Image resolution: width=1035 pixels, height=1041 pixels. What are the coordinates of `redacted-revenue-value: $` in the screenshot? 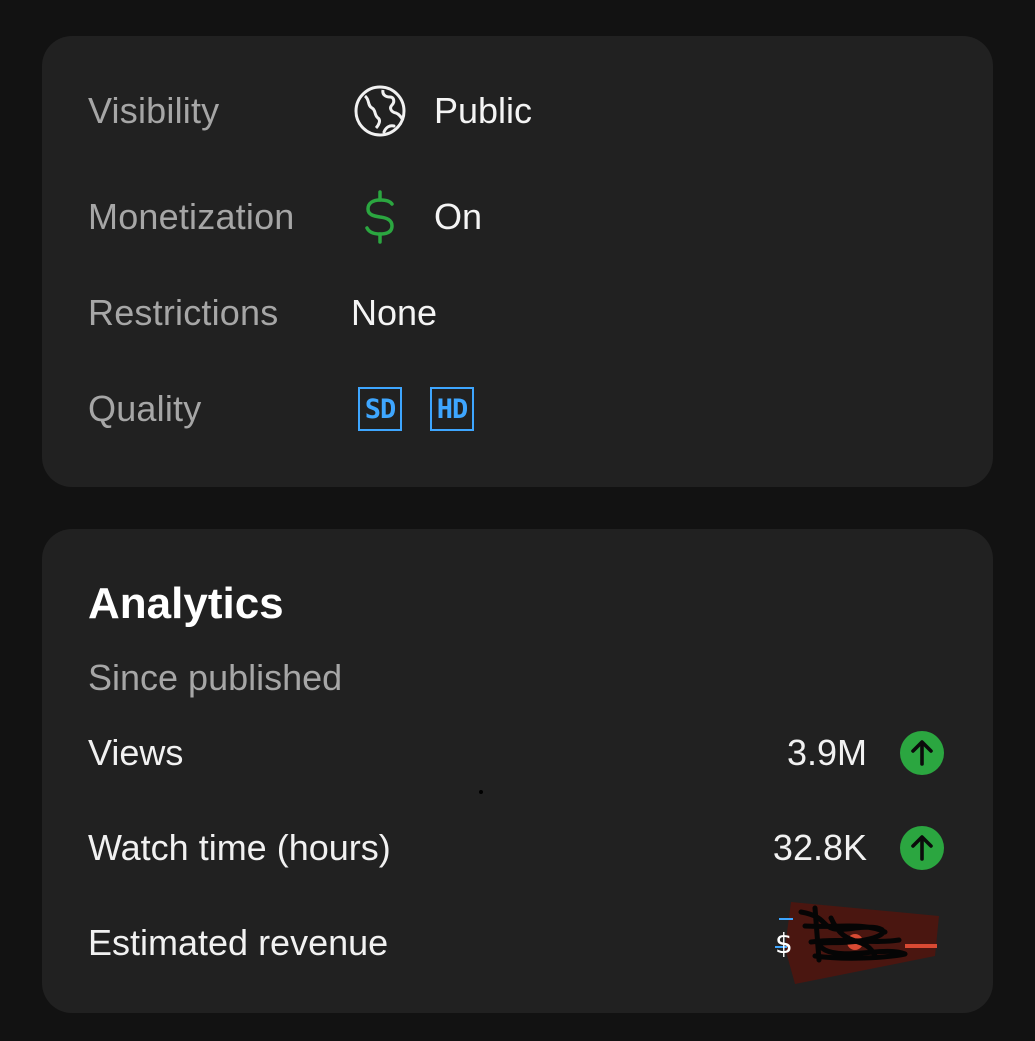 It's located at (857, 943).